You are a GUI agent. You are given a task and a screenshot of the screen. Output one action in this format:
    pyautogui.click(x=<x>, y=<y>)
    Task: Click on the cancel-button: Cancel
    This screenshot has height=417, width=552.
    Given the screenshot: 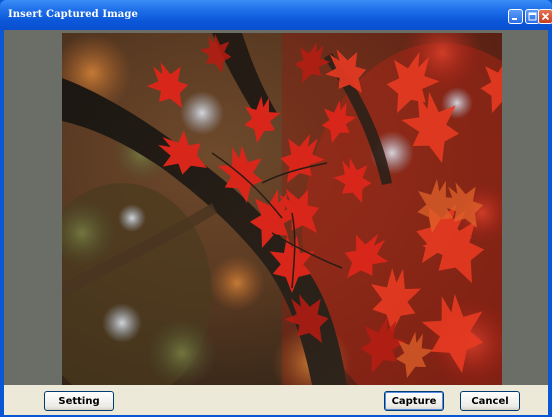 What is the action you would take?
    pyautogui.click(x=490, y=401)
    